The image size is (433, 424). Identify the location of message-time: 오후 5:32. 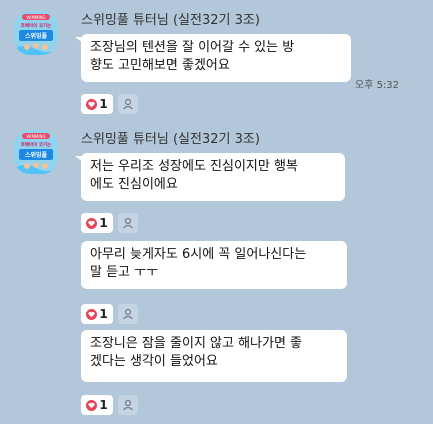
(377, 85).